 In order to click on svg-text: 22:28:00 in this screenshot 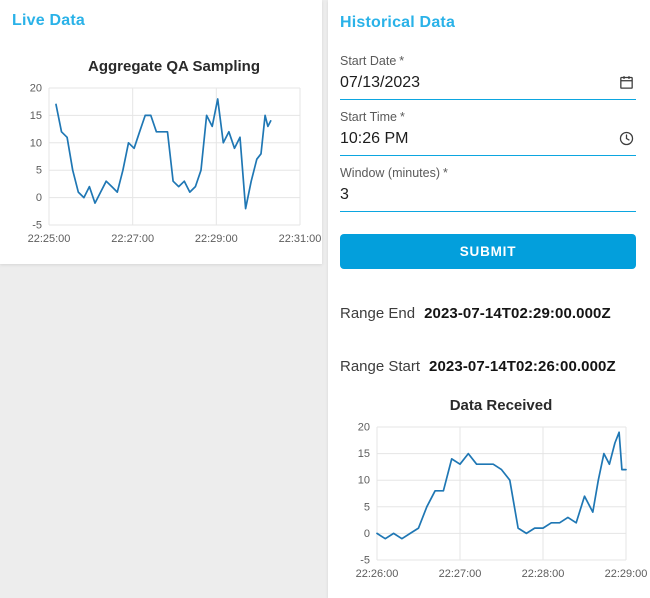, I will do `click(543, 574)`.